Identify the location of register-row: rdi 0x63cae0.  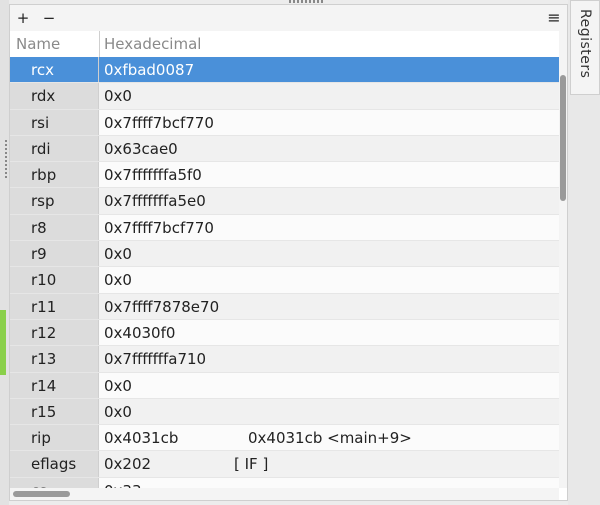
(284, 149).